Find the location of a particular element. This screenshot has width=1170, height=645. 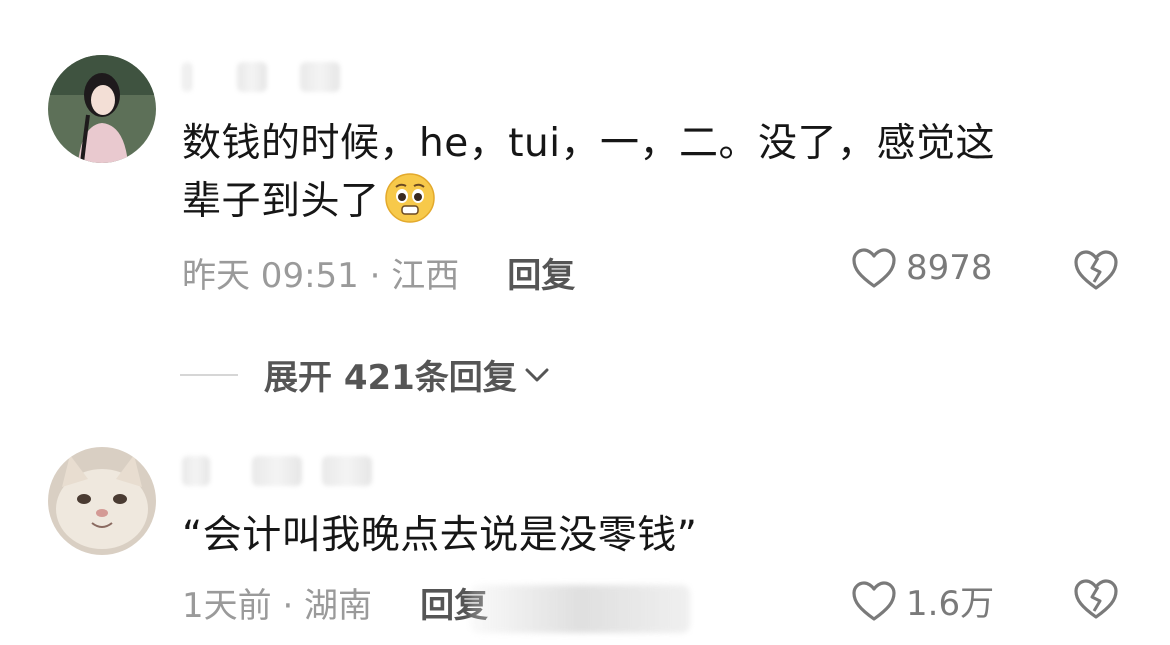

comment-meta: 1天前 · 湖南 回复 is located at coordinates (335, 602).